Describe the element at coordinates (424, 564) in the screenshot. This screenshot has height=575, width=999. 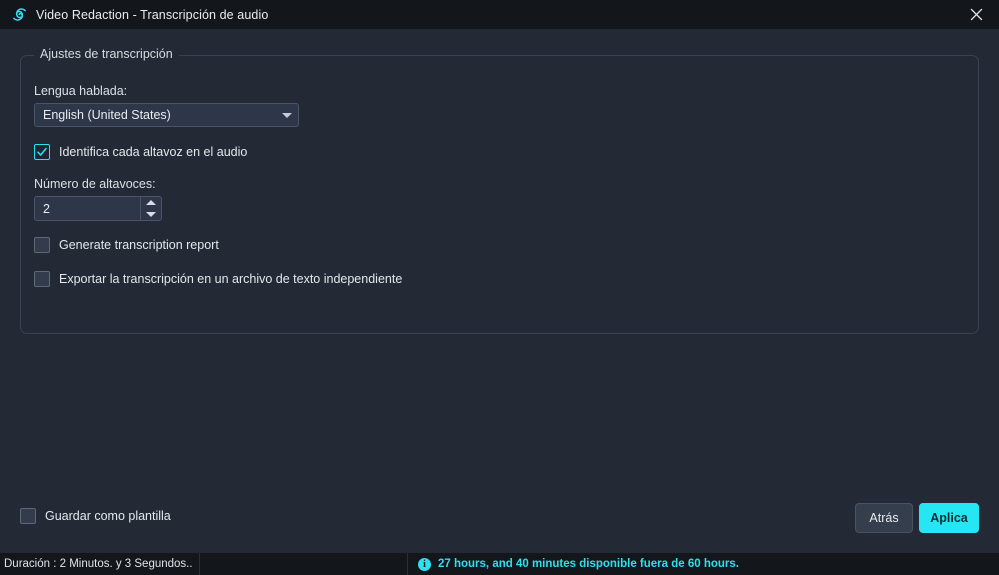
I see `info-icon: i` at that location.